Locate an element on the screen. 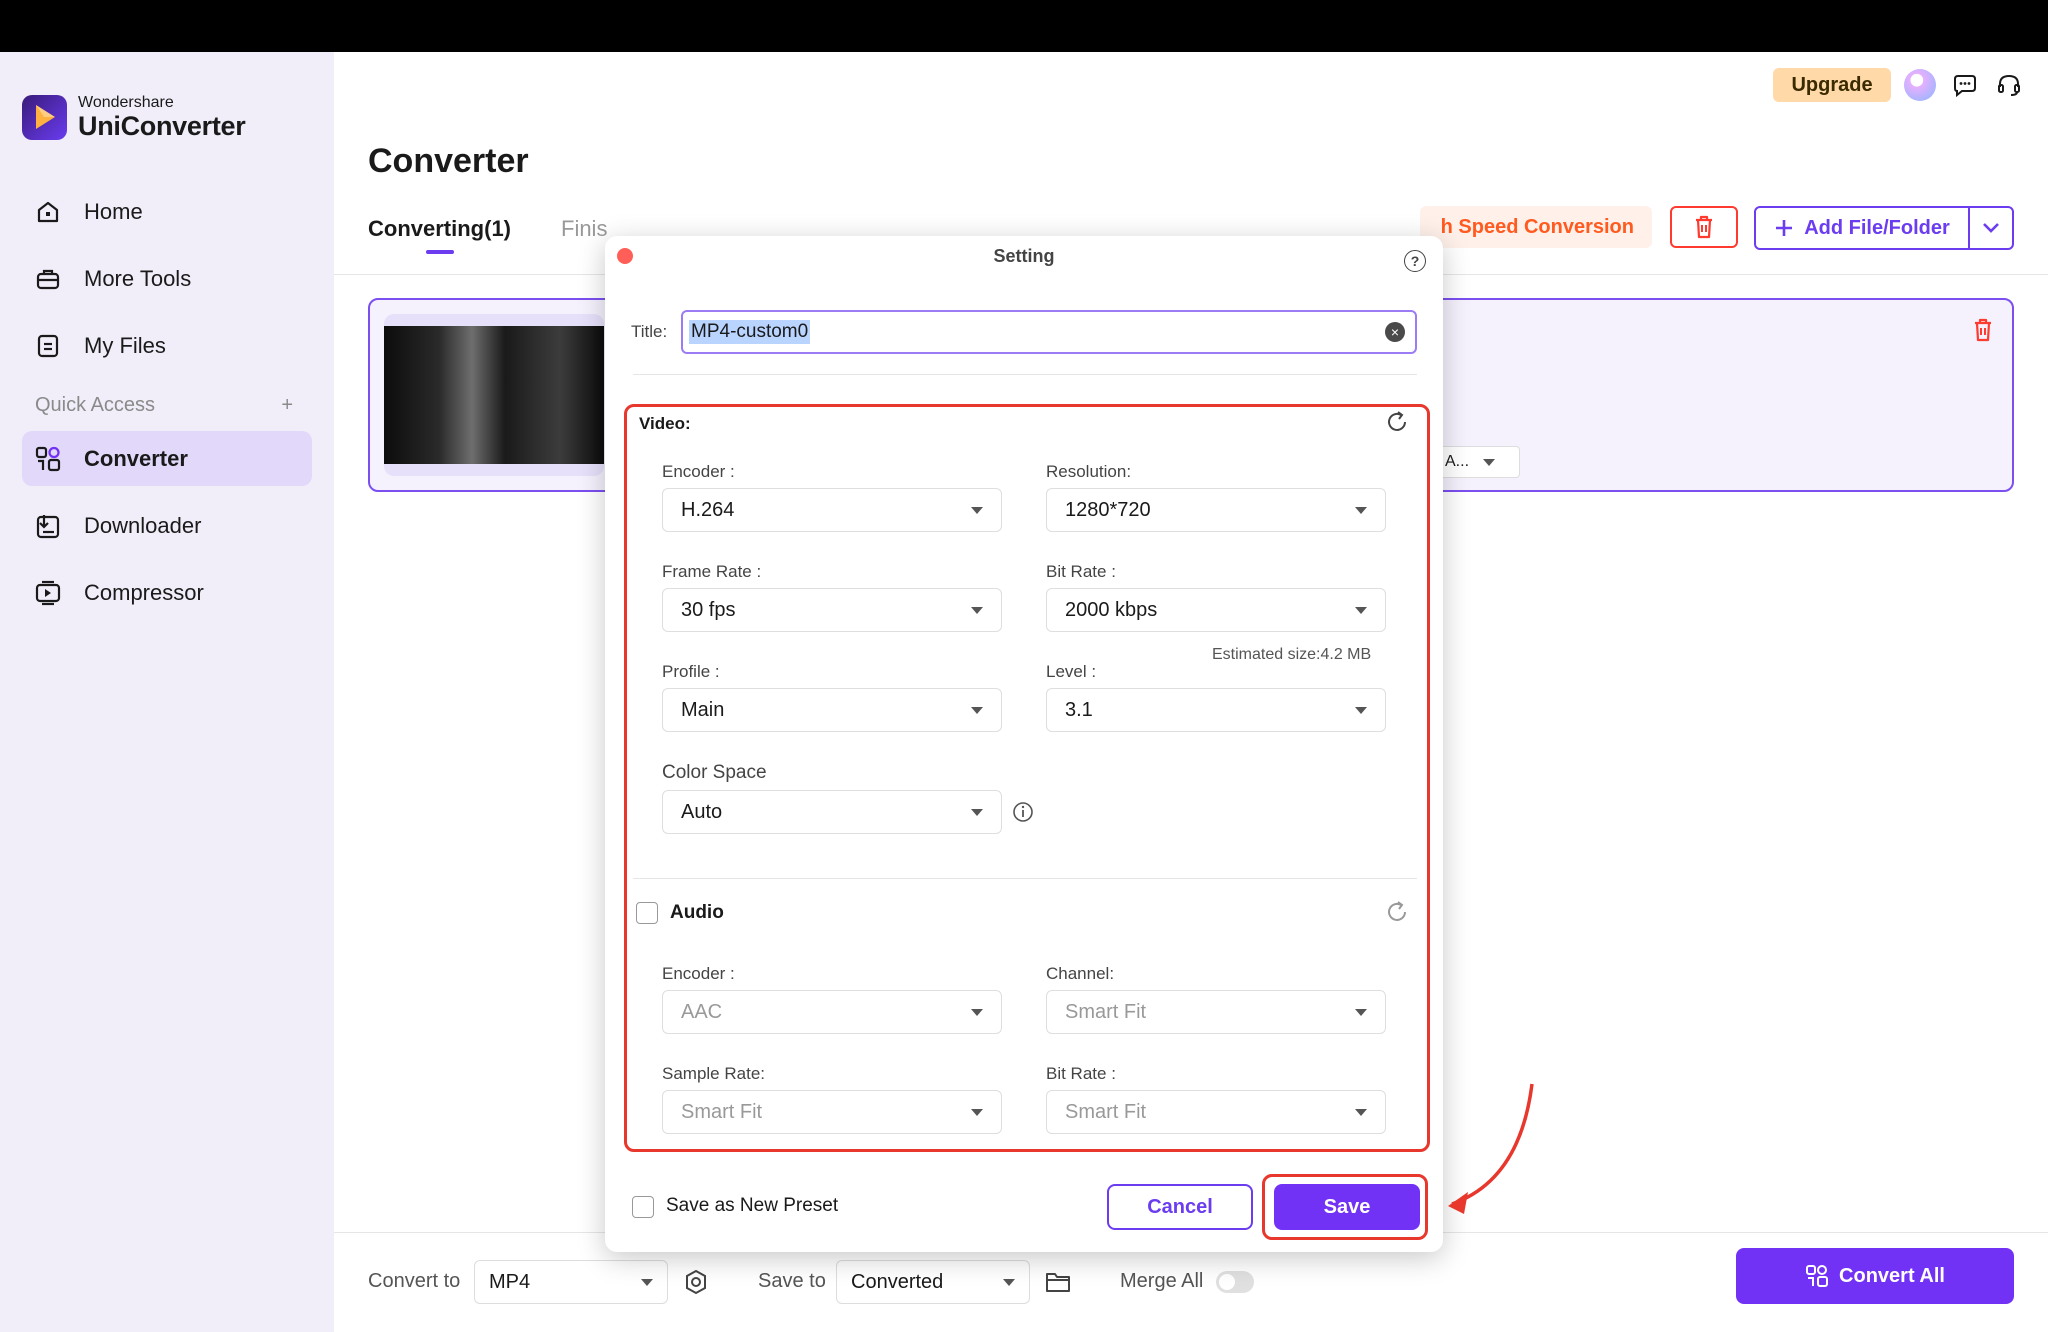  chevron-down-icon is located at coordinates (1991, 228).